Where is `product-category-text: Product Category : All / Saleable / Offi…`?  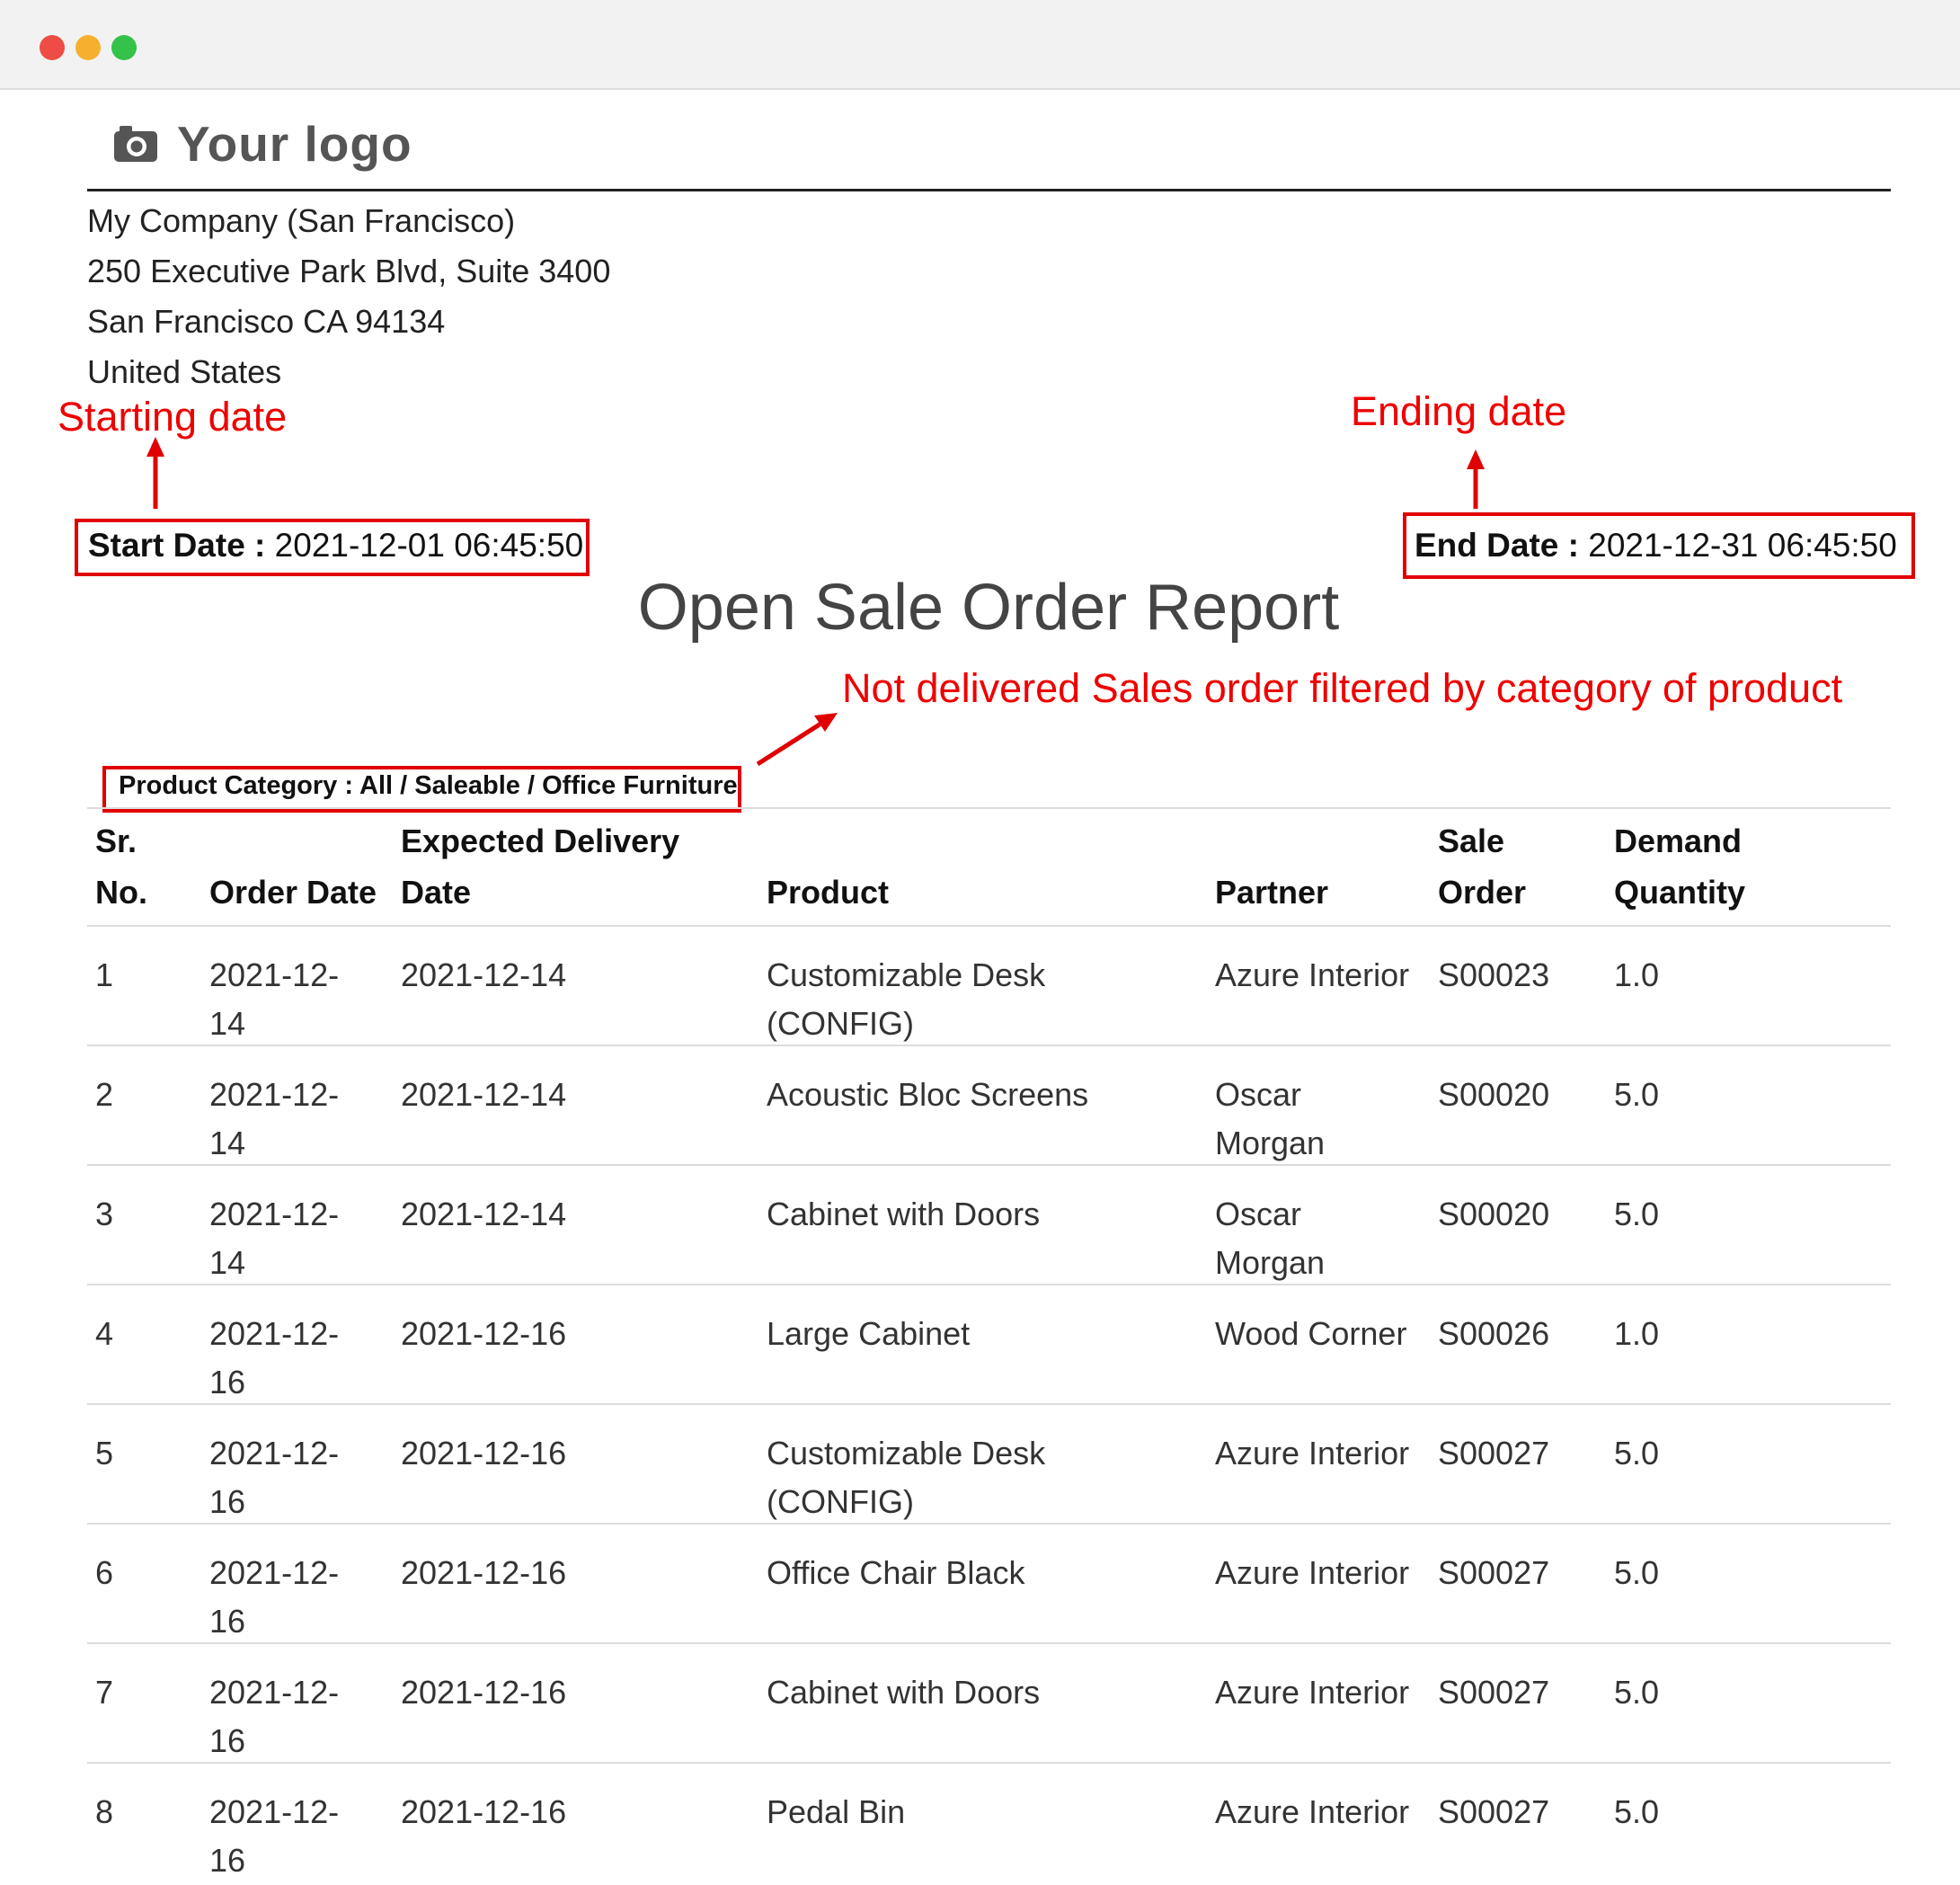
product-category-text: Product Category : All / Saleable / Offi… is located at coordinates (429, 786).